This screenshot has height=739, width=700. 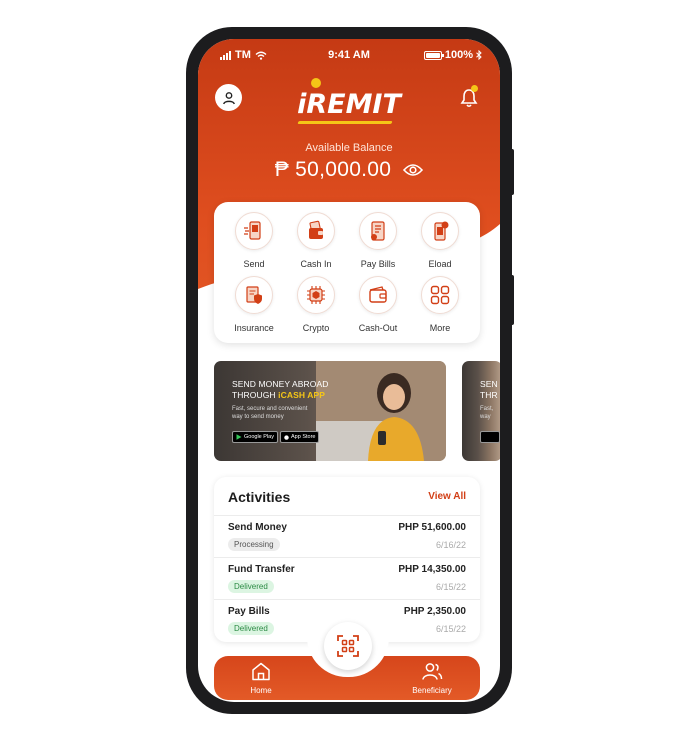 What do you see at coordinates (378, 304) in the screenshot?
I see `action-cash-out: Cash-Out` at bounding box center [378, 304].